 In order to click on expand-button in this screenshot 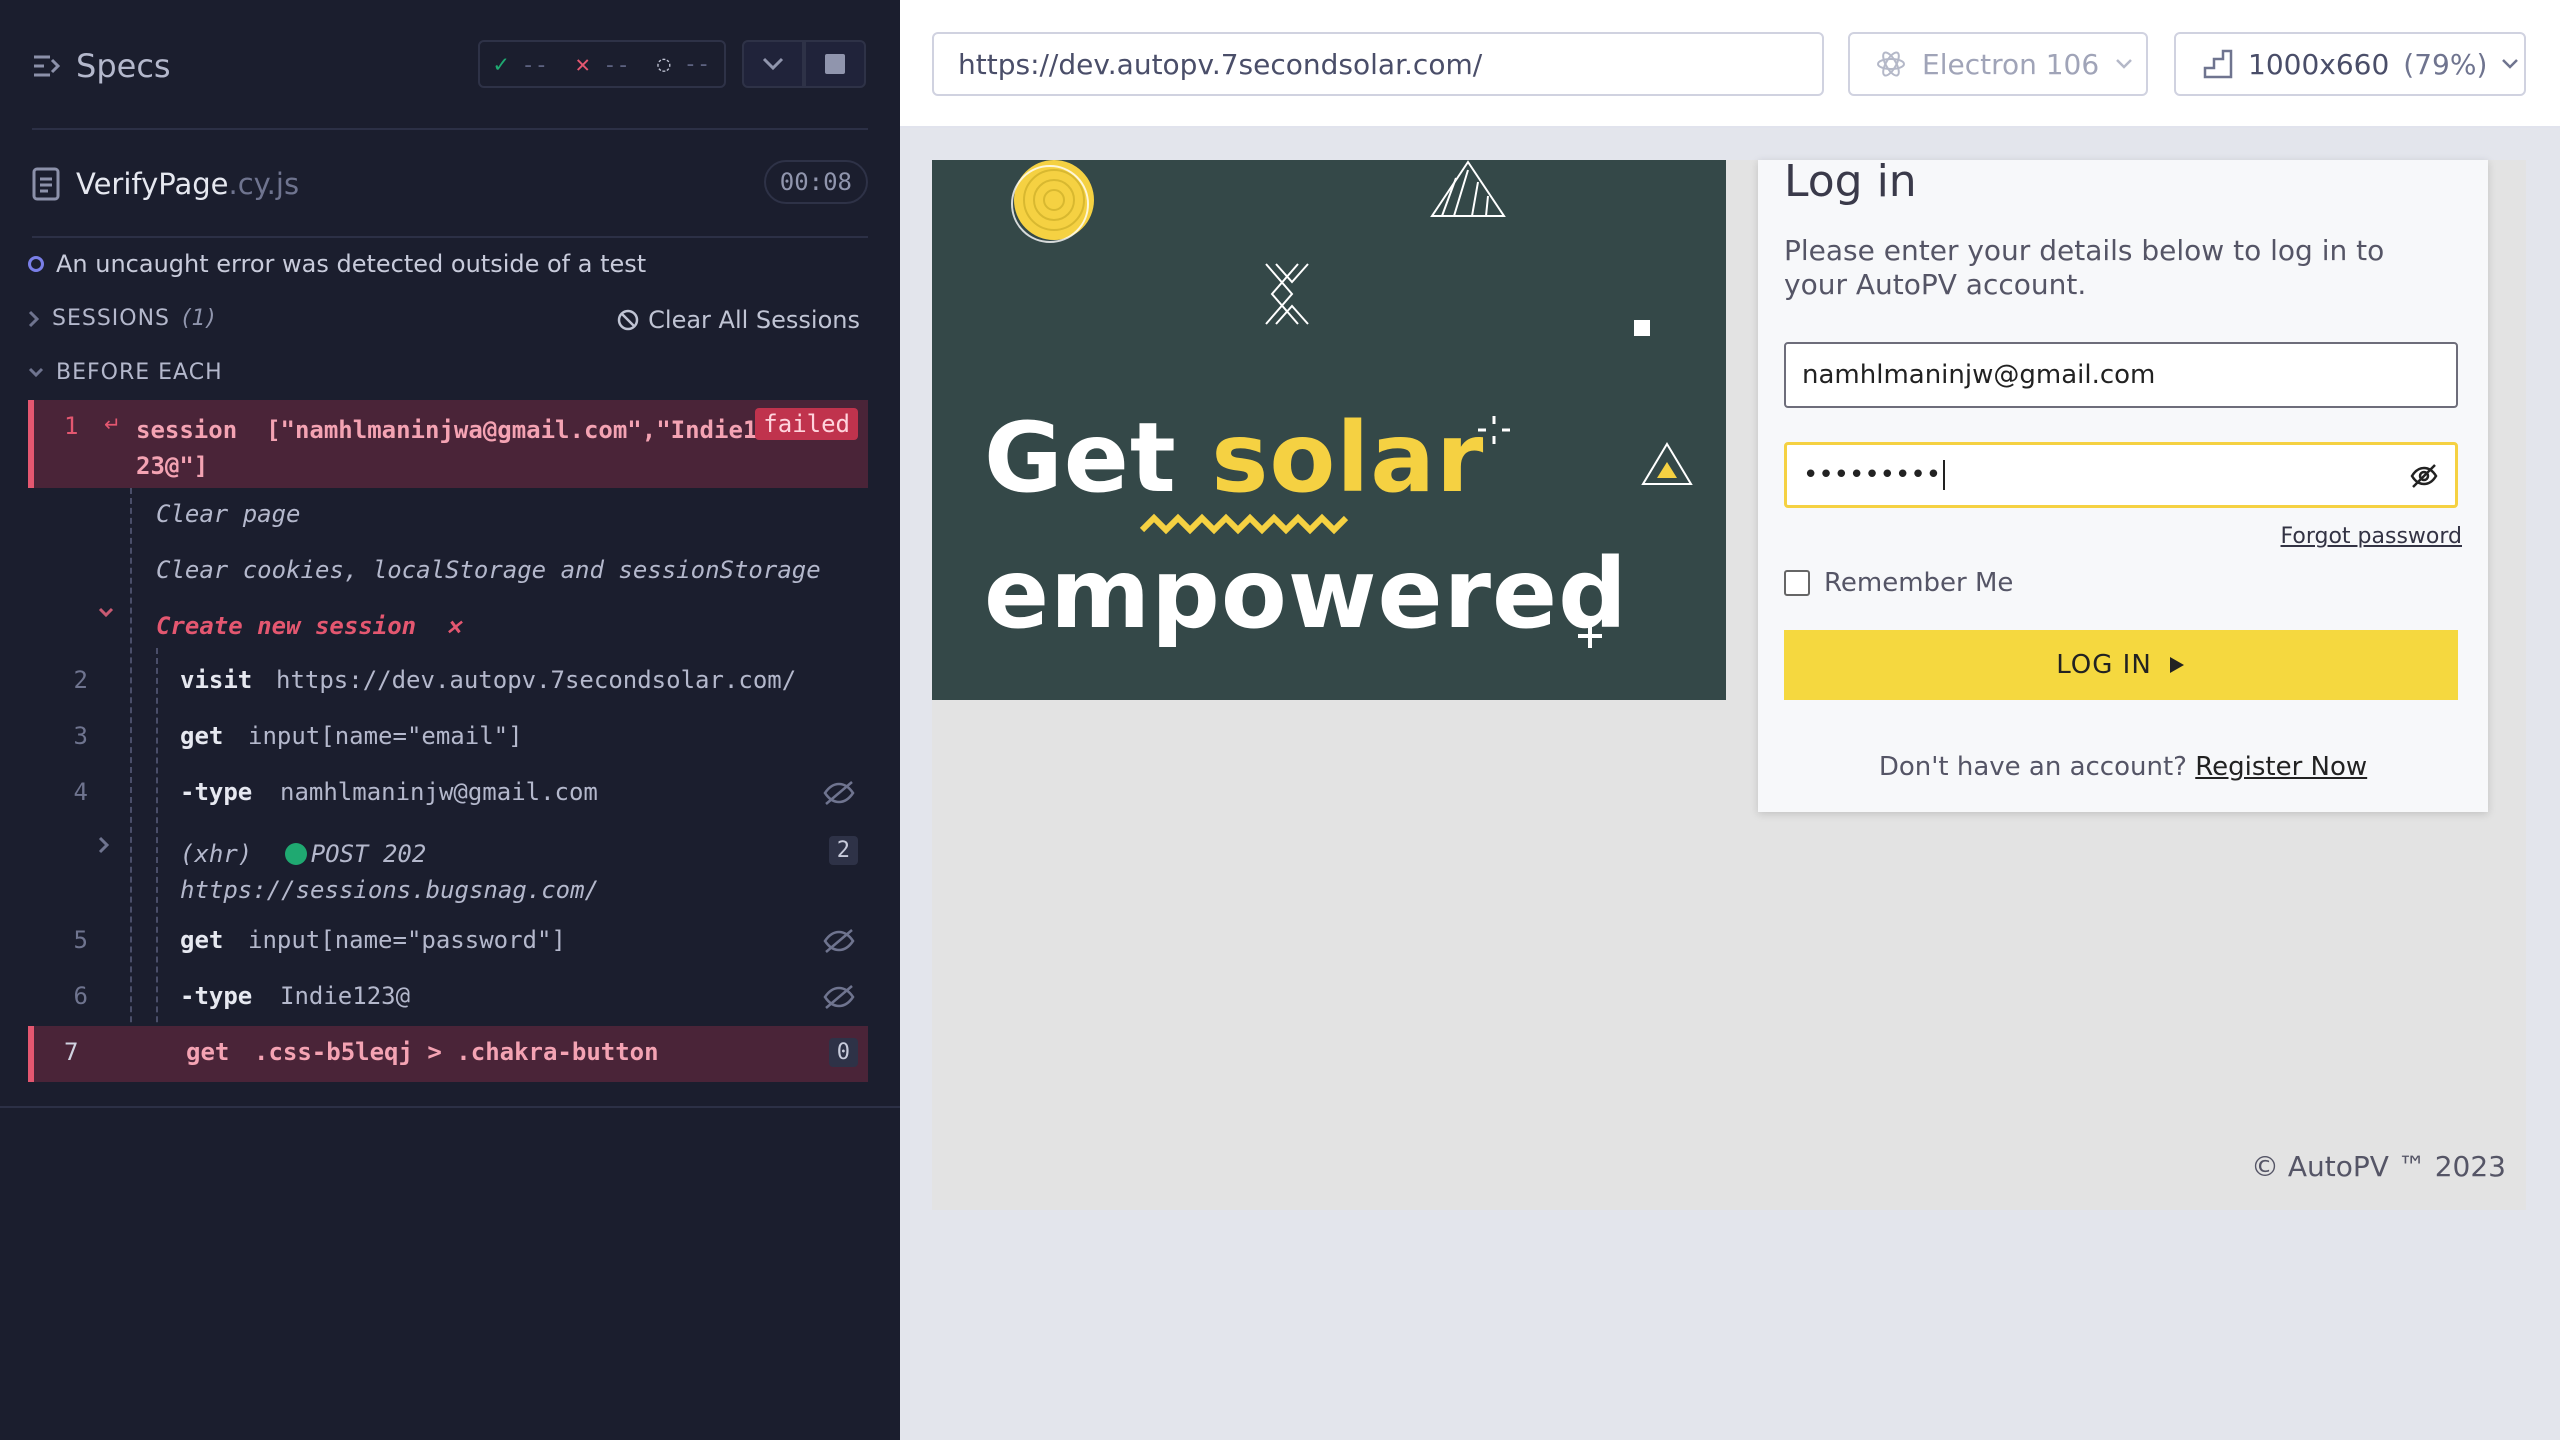, I will do `click(773, 64)`.